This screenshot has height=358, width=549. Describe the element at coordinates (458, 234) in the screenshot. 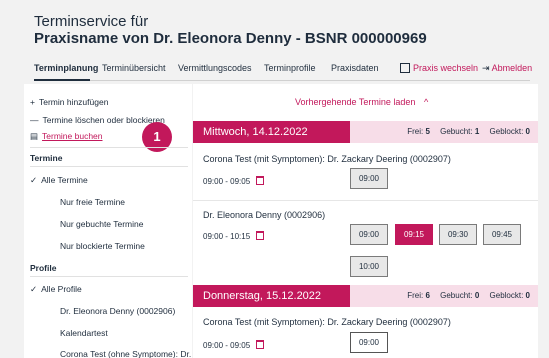

I see `slot-button: 09:30` at that location.